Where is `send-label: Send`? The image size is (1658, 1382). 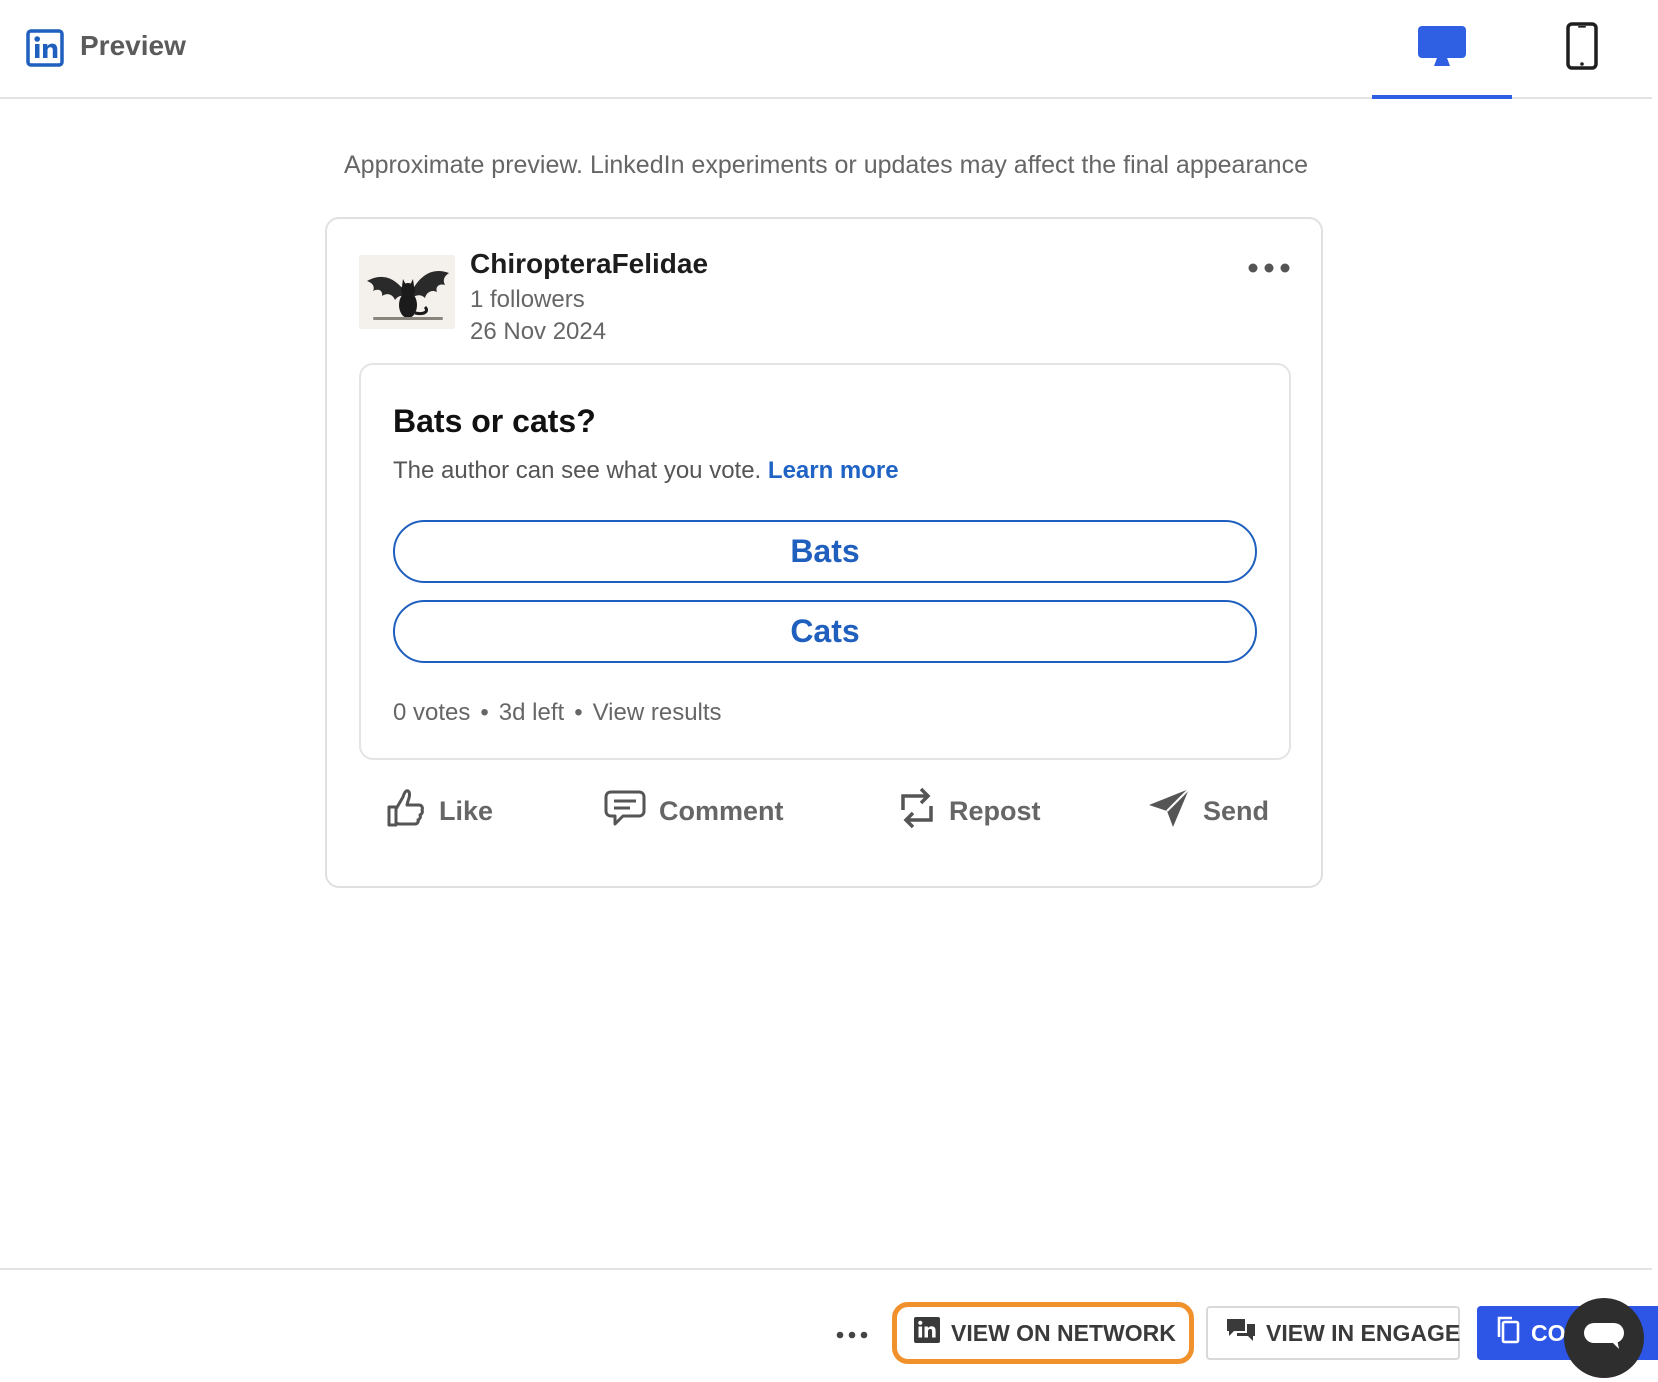
send-label: Send is located at coordinates (1236, 810).